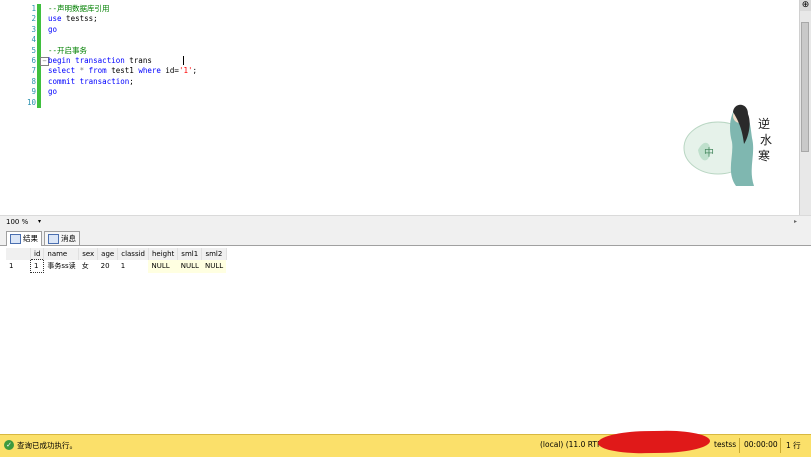 The image size is (811, 457). Describe the element at coordinates (214, 266) in the screenshot. I see `cell-sml2: NULL` at that location.